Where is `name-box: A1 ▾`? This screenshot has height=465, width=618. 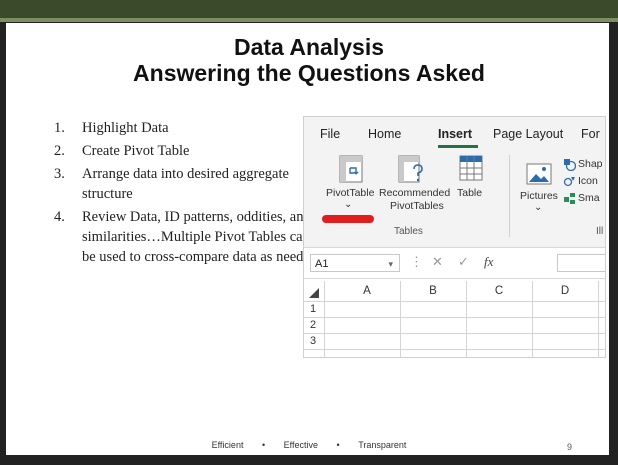 name-box: A1 ▾ is located at coordinates (355, 263).